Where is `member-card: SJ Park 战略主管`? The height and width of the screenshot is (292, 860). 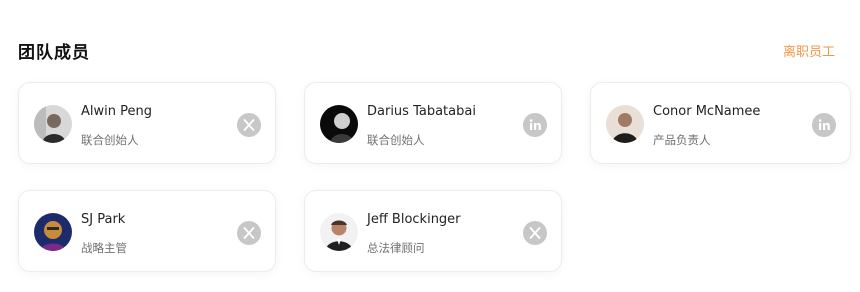 member-card: SJ Park 战略主管 is located at coordinates (147, 231).